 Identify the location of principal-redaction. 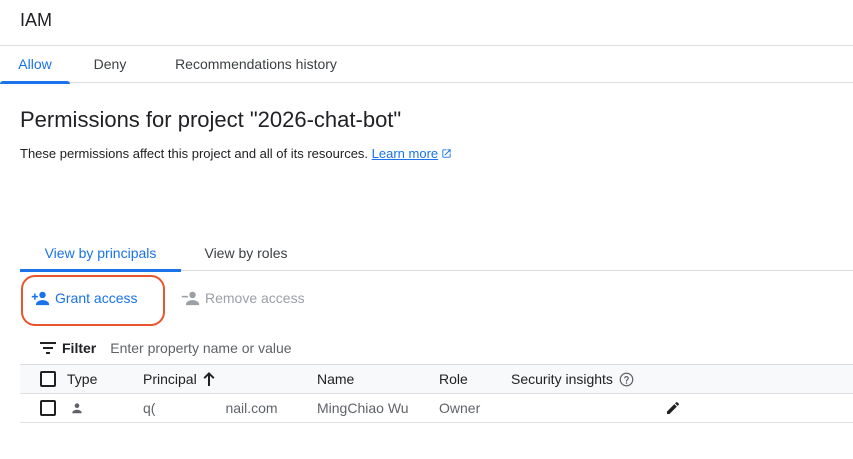
(190, 408).